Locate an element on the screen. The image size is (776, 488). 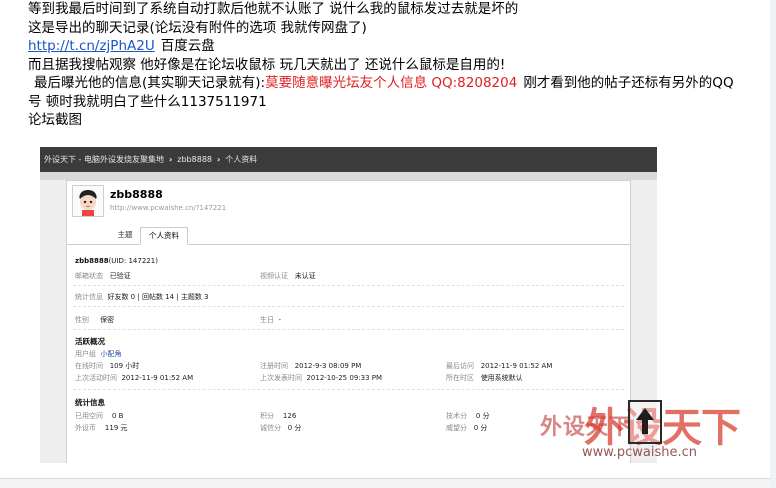
last-post-value: 2012-10-25 09:33 PM is located at coordinates (344, 378).